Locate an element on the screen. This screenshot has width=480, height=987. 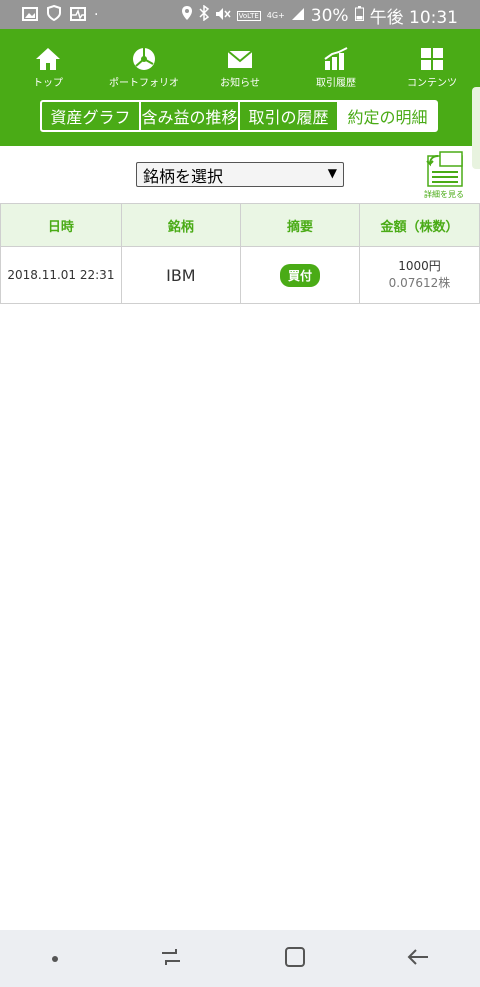
nav-dot-icon is located at coordinates (55, 958).